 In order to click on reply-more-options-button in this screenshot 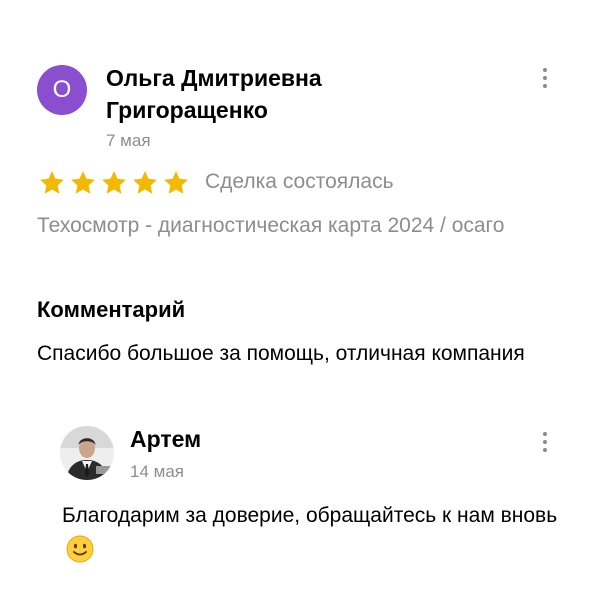, I will do `click(545, 442)`.